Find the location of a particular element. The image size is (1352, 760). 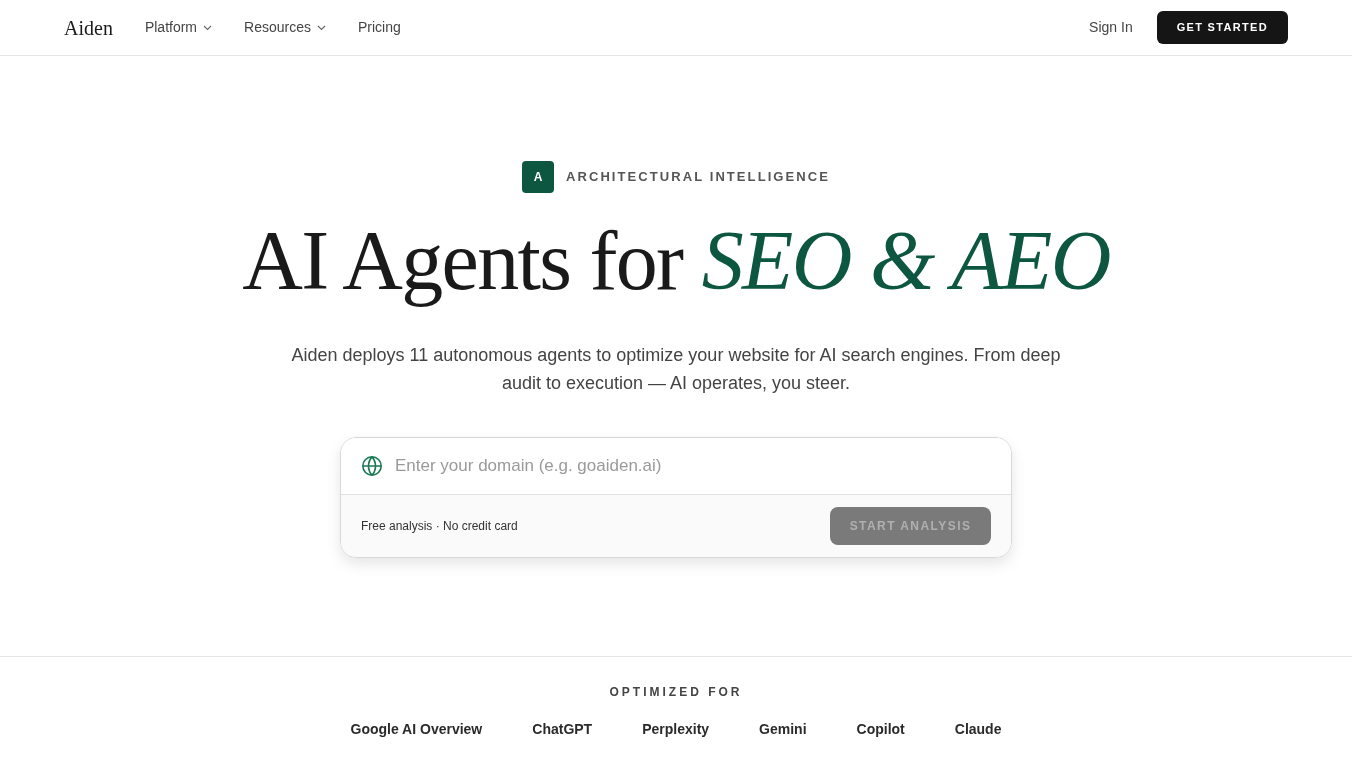

platform-name: Perplexity is located at coordinates (676, 729).